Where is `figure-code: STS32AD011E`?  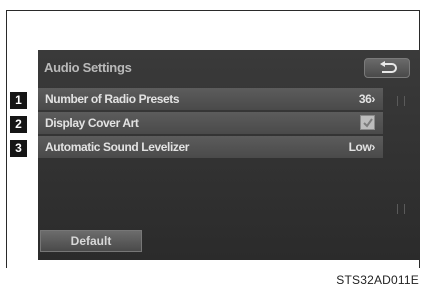
figure-code: STS32AD011E is located at coordinates (377, 280).